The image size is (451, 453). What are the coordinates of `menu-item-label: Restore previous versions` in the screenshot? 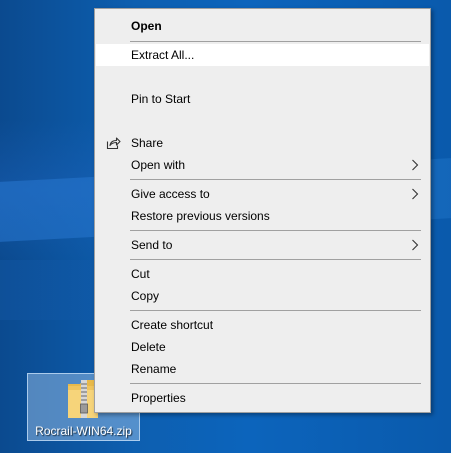 It's located at (200, 216).